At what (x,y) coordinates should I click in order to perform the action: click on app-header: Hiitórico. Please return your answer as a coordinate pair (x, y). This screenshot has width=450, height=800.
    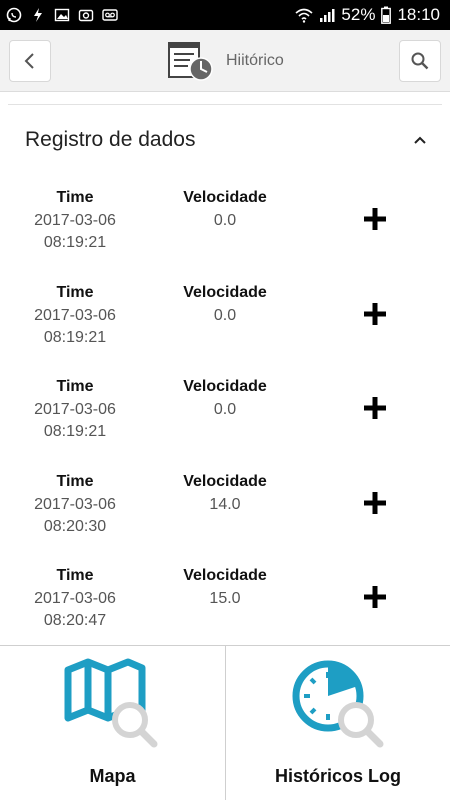
    Looking at the image, I should click on (225, 61).